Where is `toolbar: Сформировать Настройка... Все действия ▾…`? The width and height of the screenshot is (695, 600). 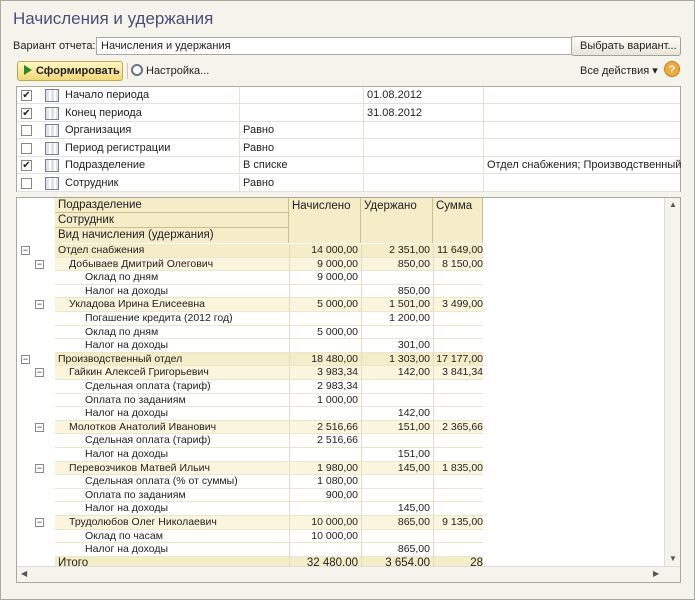
toolbar: Сформировать Настройка... Все действия ▾… is located at coordinates (347, 72).